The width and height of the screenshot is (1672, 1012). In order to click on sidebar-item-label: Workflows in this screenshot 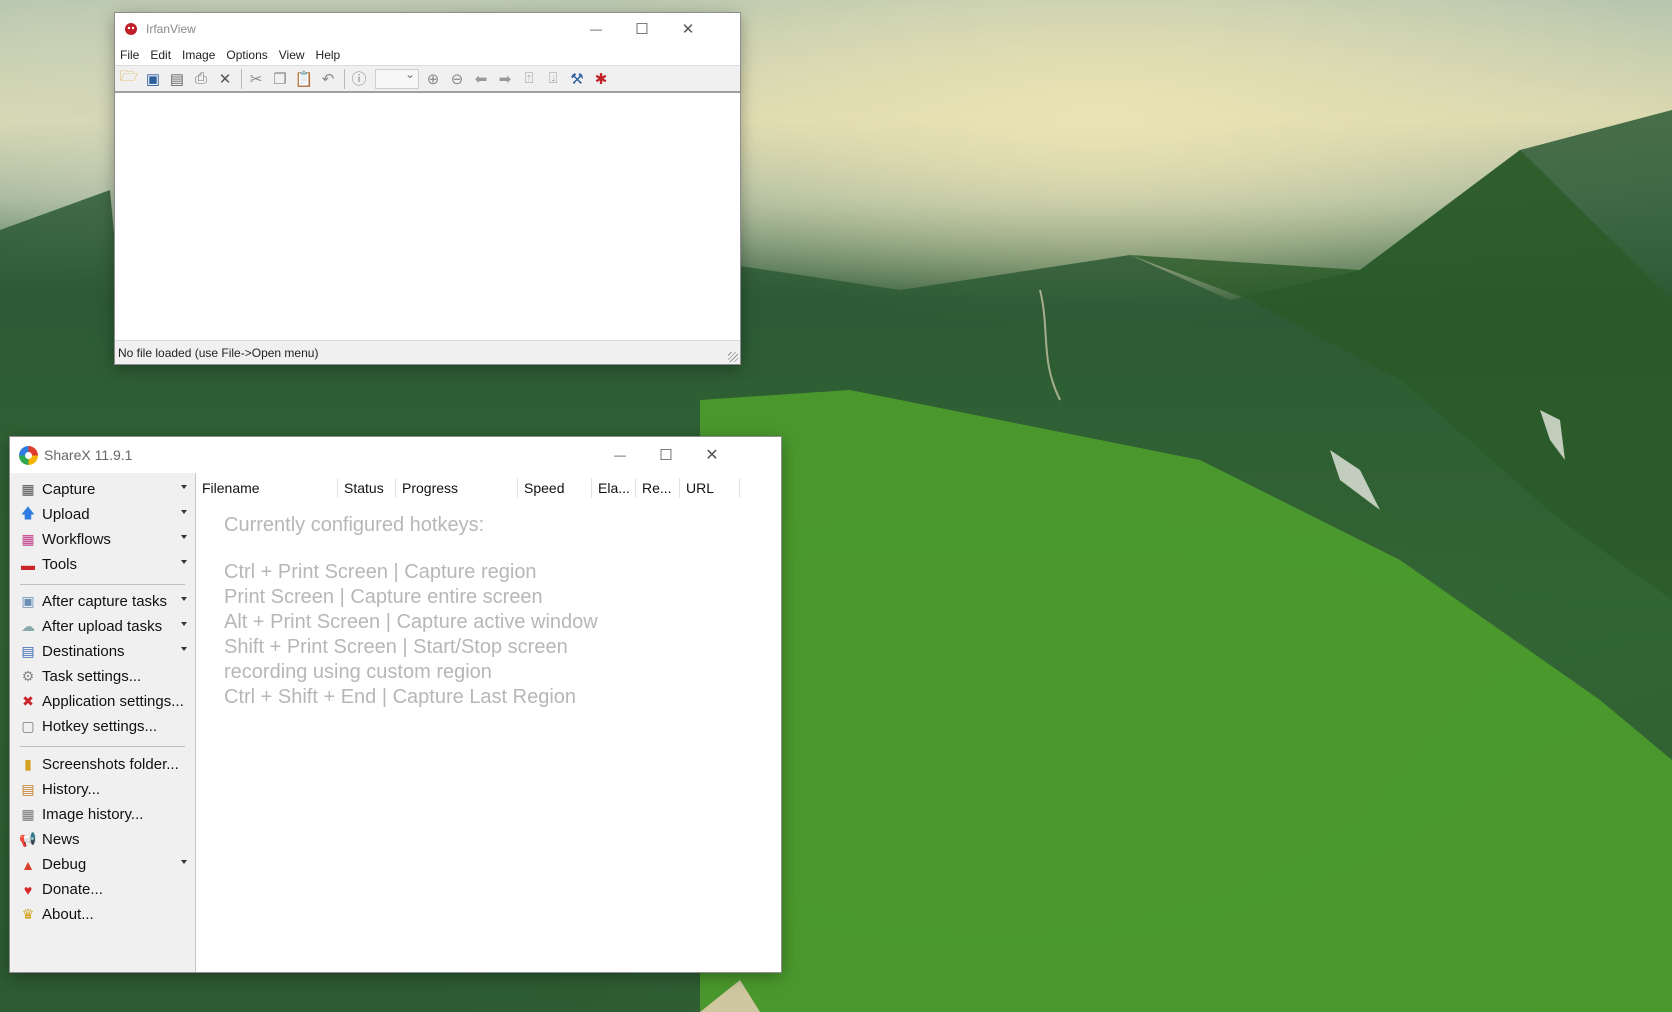, I will do `click(76, 539)`.